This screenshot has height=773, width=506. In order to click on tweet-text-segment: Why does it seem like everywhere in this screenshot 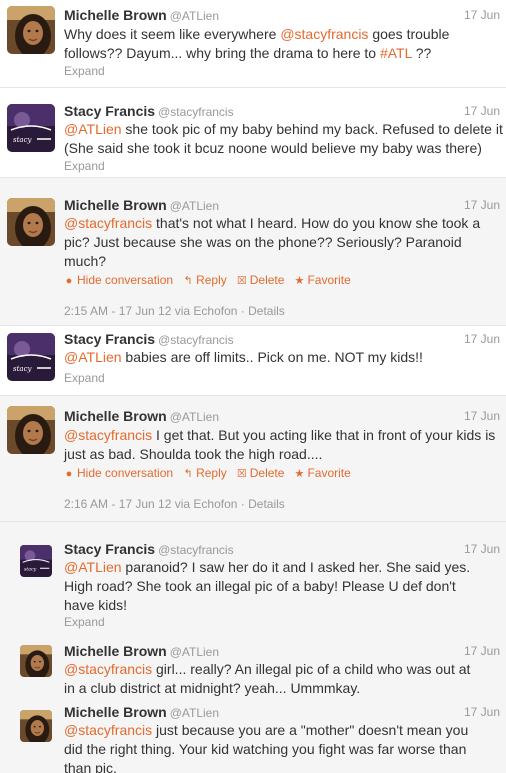, I will do `click(172, 34)`.